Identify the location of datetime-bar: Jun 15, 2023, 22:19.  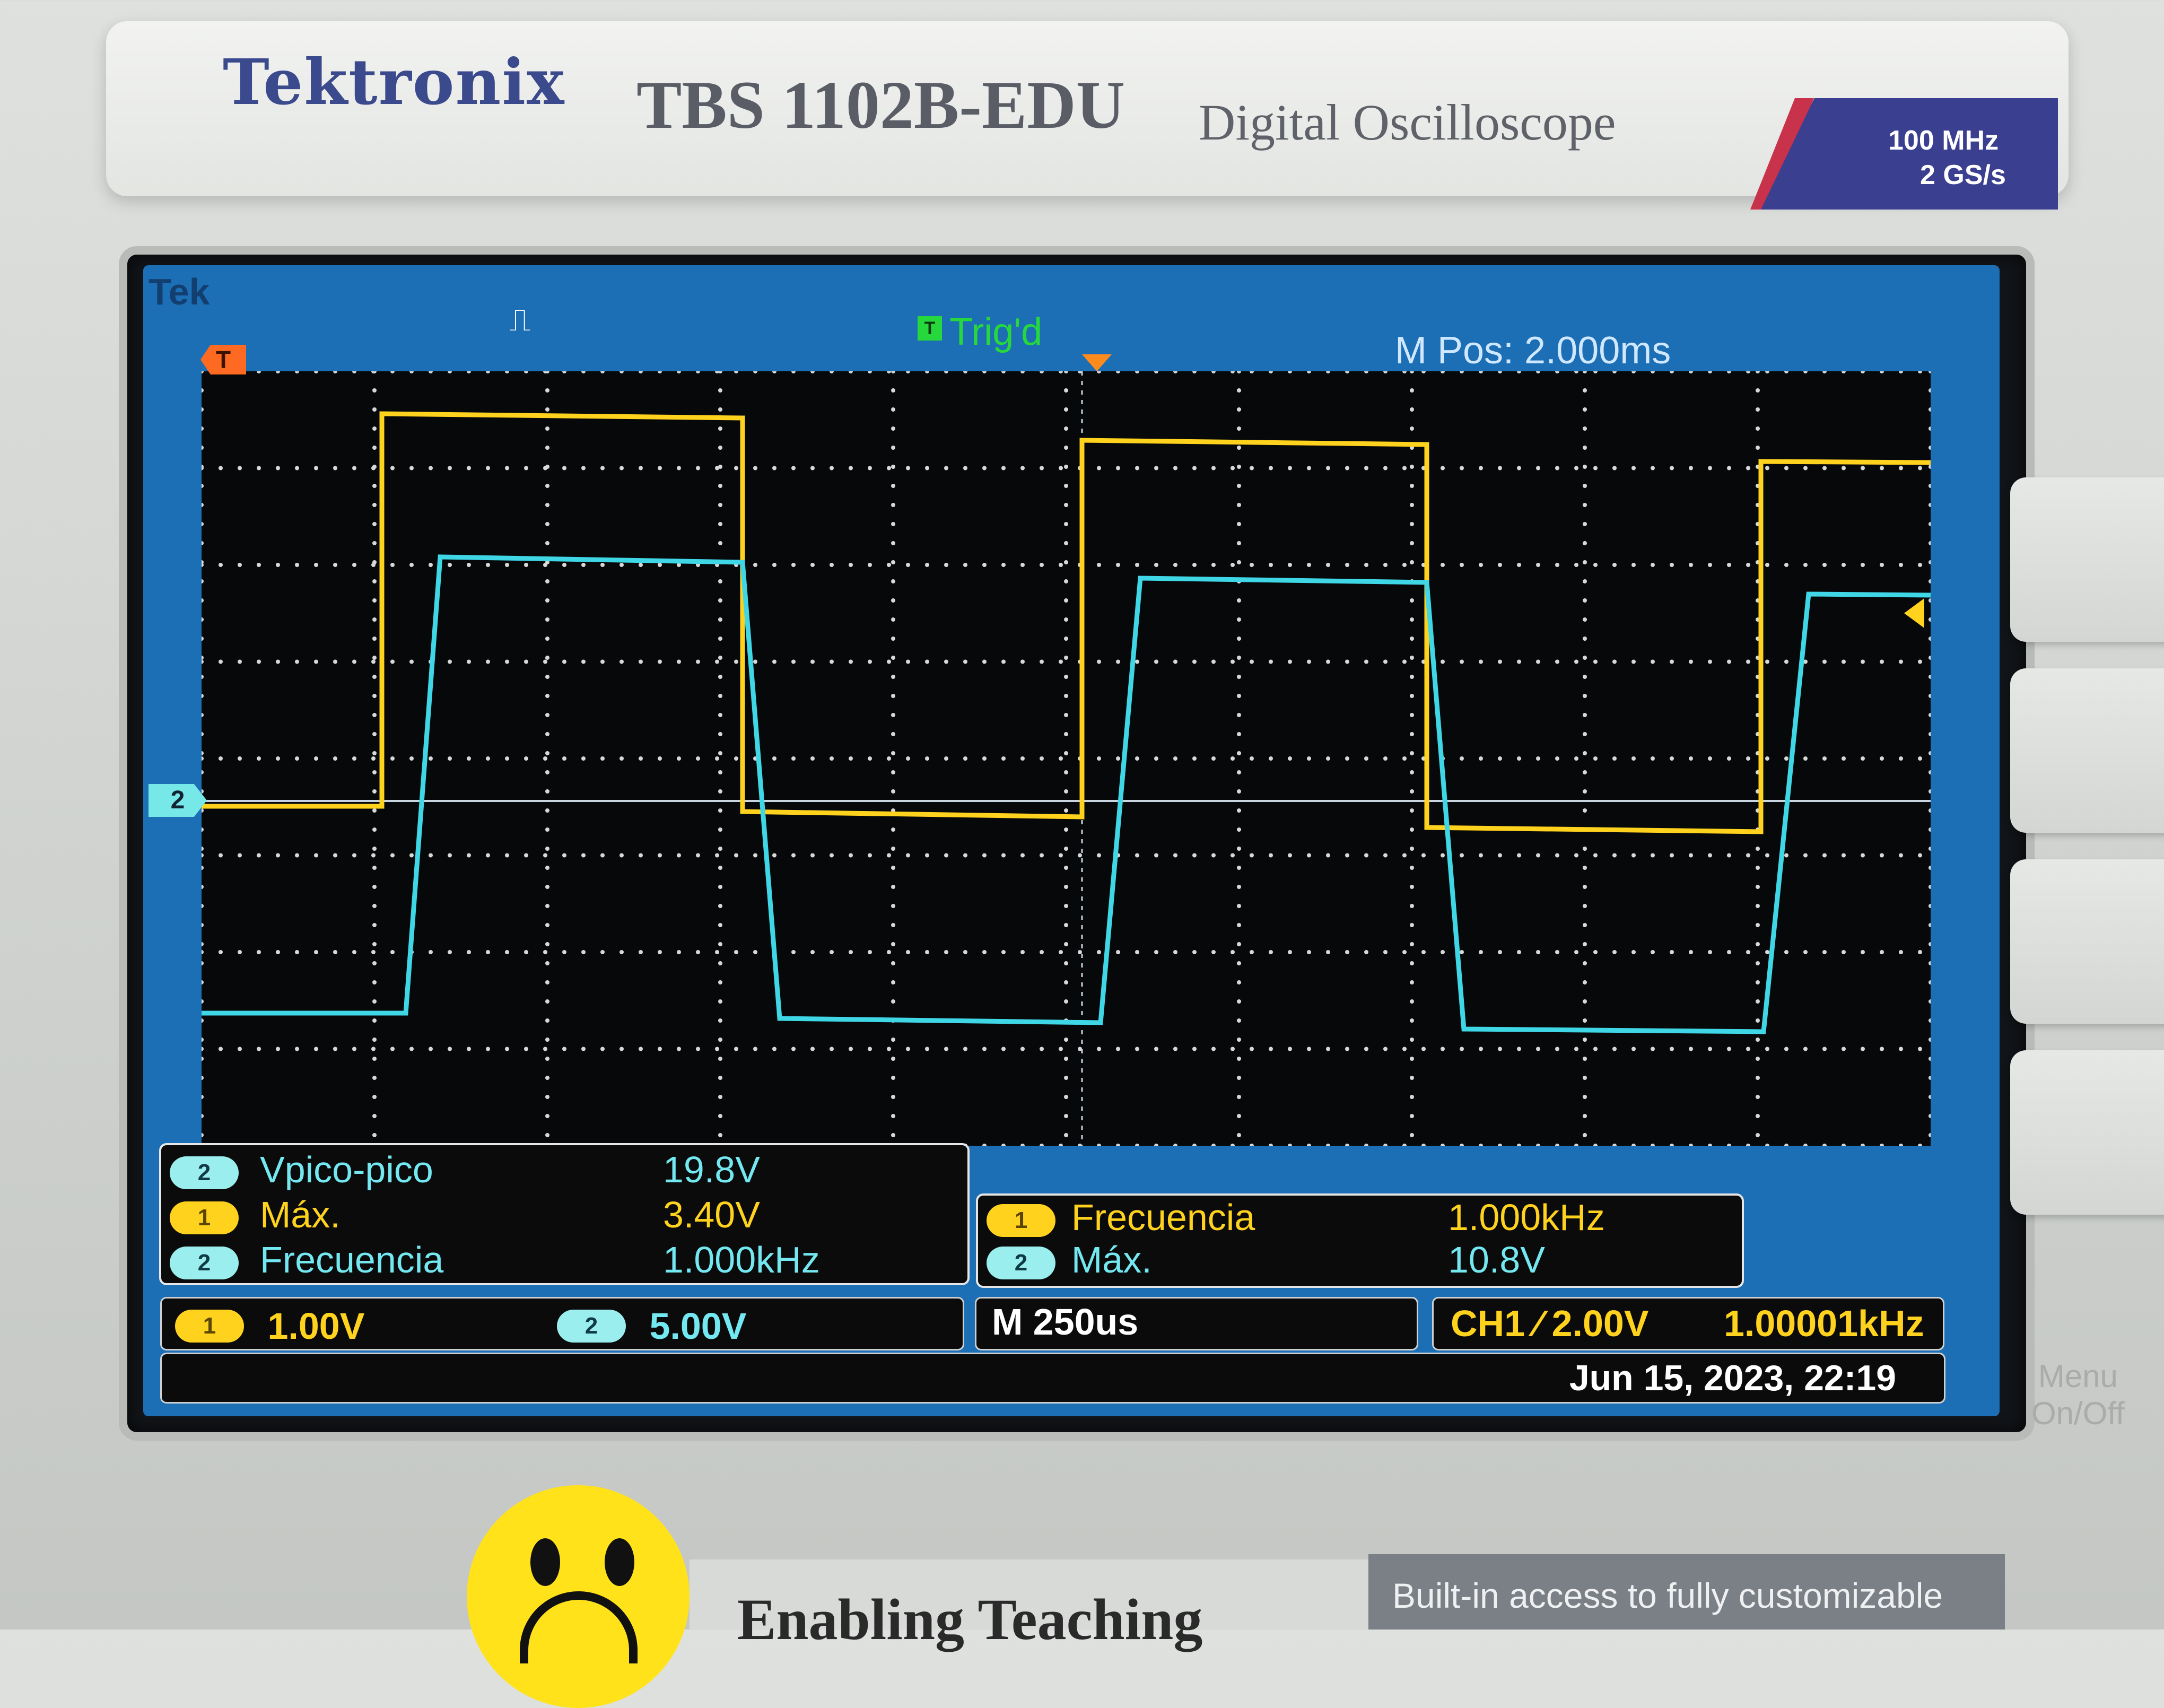
(1052, 1378).